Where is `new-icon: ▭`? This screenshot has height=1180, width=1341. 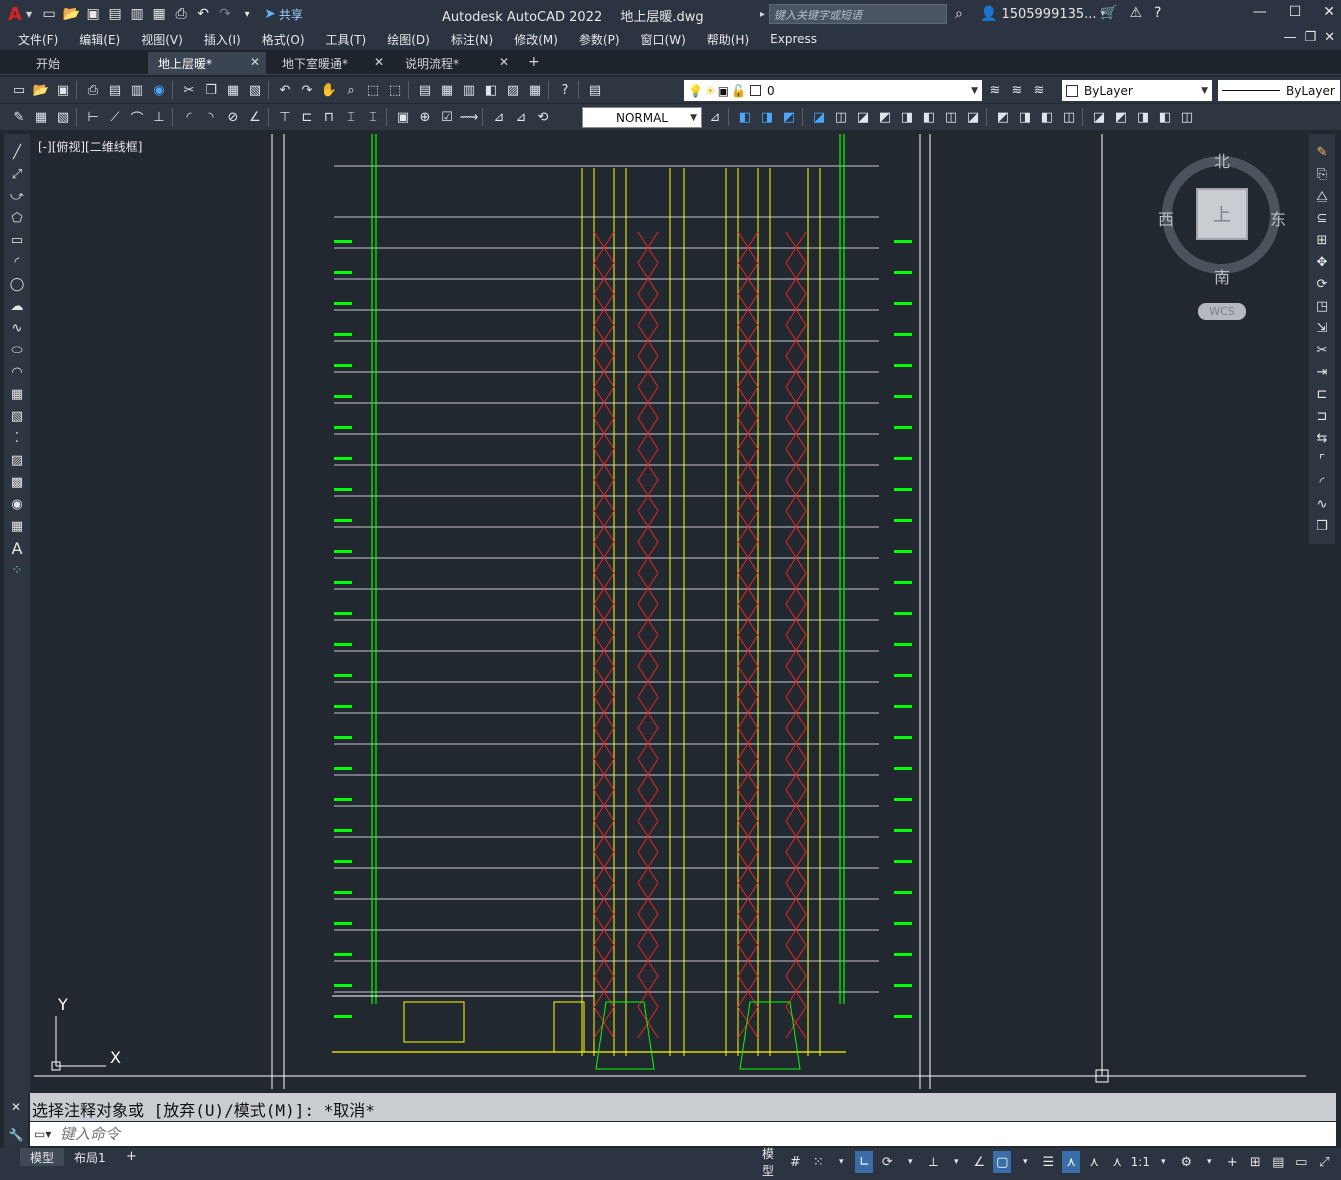
new-icon: ▭ is located at coordinates (49, 14).